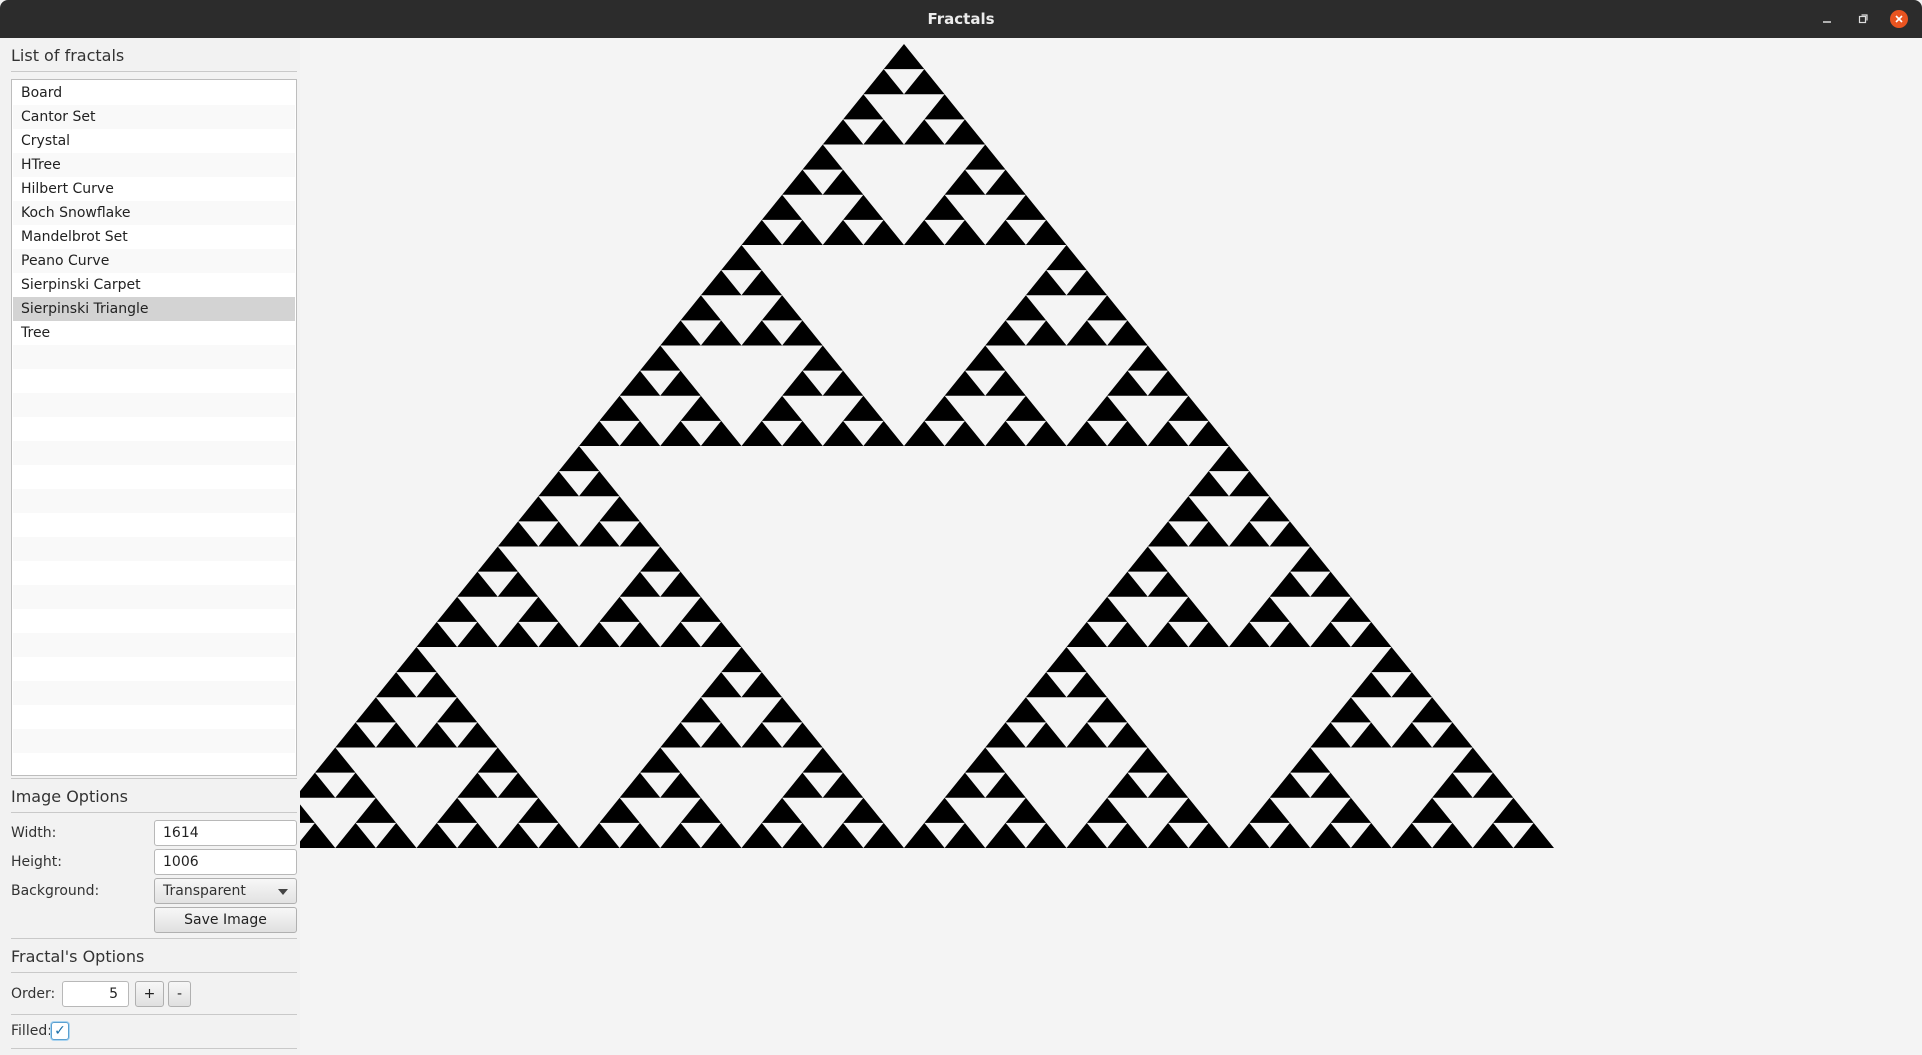 This screenshot has width=1922, height=1055. What do you see at coordinates (149, 994) in the screenshot?
I see `order-increment-button: +` at bounding box center [149, 994].